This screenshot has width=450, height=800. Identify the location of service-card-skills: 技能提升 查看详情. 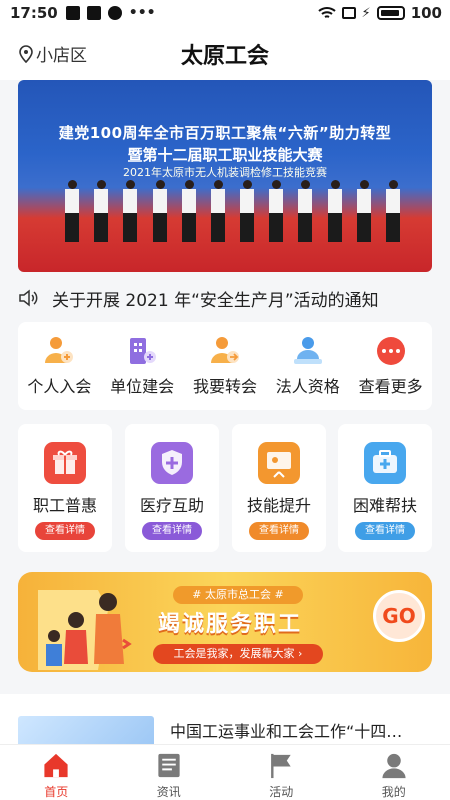
(279, 488).